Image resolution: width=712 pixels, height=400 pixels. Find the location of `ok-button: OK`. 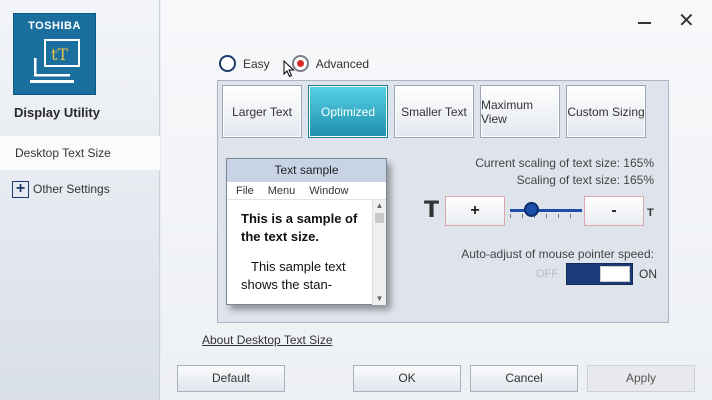

ok-button: OK is located at coordinates (407, 378).